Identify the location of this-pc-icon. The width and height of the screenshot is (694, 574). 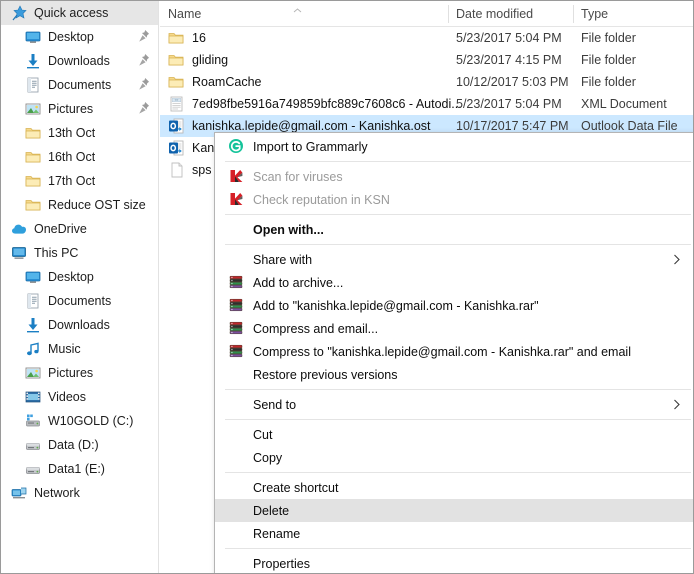
(19, 253).